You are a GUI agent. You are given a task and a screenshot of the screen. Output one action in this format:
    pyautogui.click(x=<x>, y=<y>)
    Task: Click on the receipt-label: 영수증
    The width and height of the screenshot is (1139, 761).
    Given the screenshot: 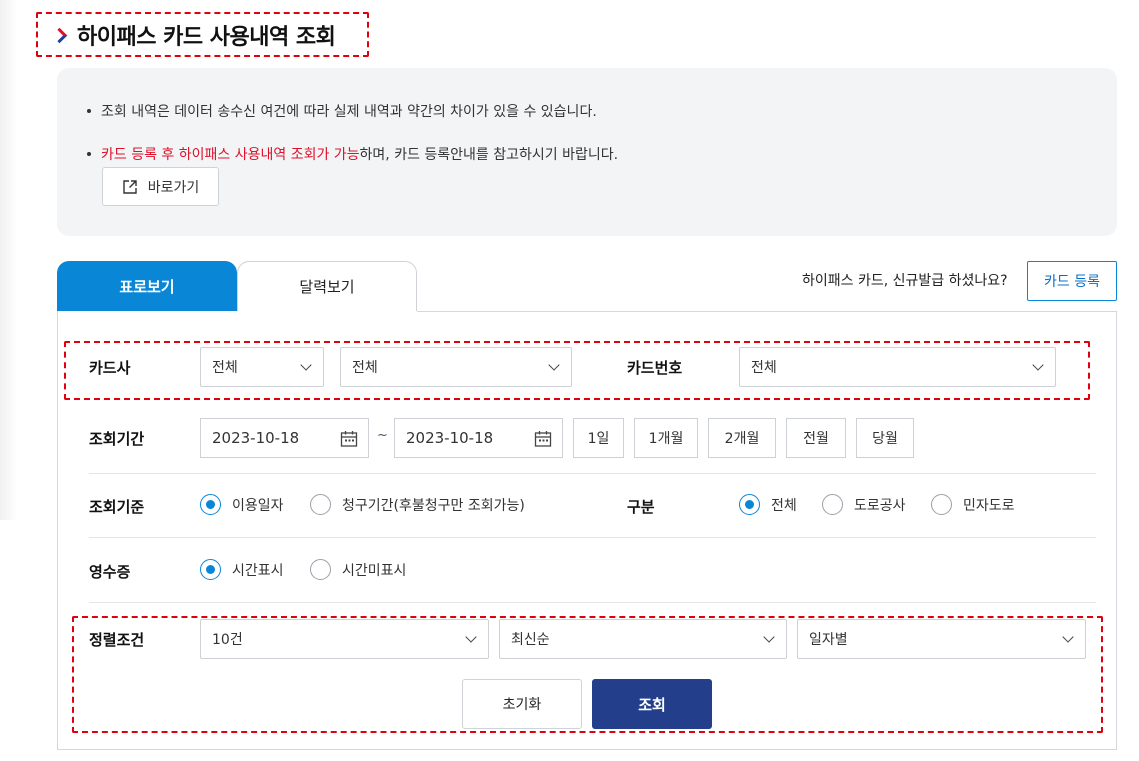 What is the action you would take?
    pyautogui.click(x=110, y=572)
    